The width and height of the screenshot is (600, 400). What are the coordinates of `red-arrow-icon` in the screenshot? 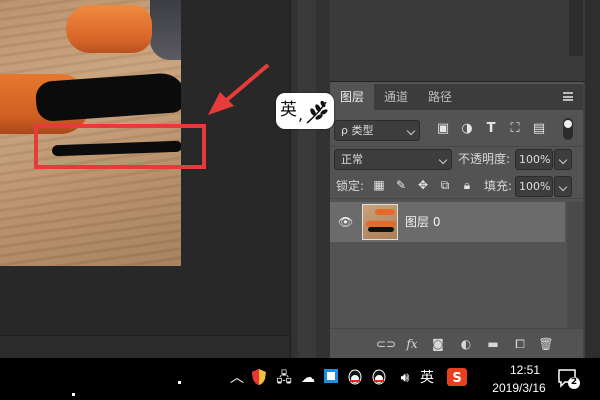 It's located at (239, 89).